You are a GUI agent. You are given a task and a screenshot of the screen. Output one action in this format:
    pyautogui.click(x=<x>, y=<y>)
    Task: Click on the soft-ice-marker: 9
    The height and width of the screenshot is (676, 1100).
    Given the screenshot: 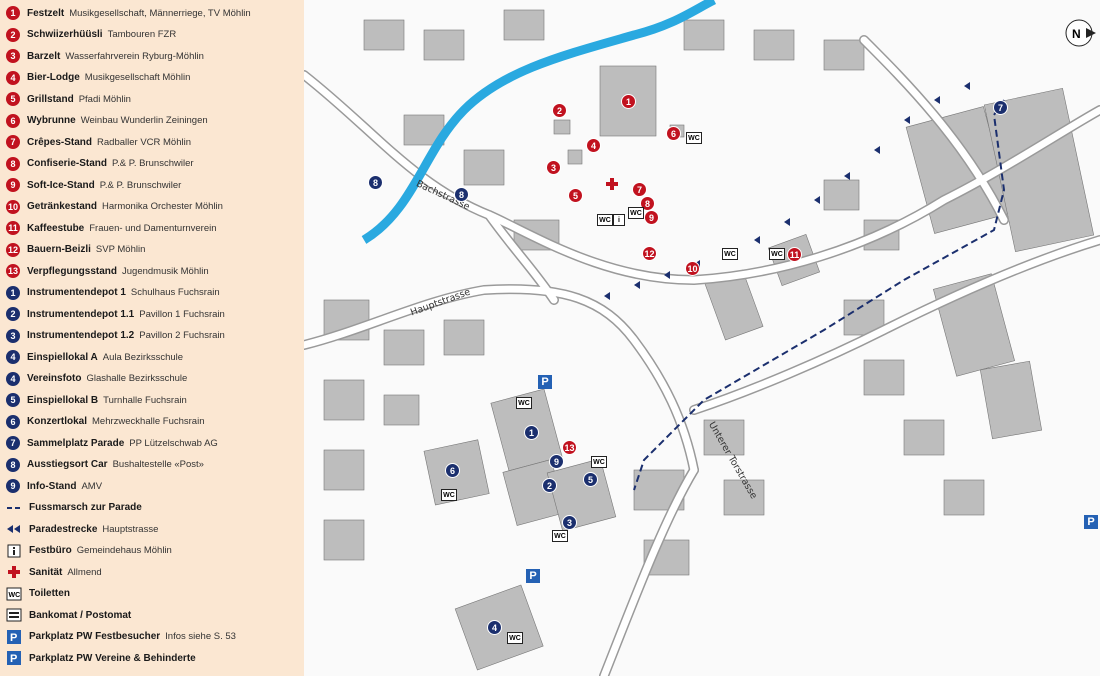 What is the action you would take?
    pyautogui.click(x=651, y=217)
    